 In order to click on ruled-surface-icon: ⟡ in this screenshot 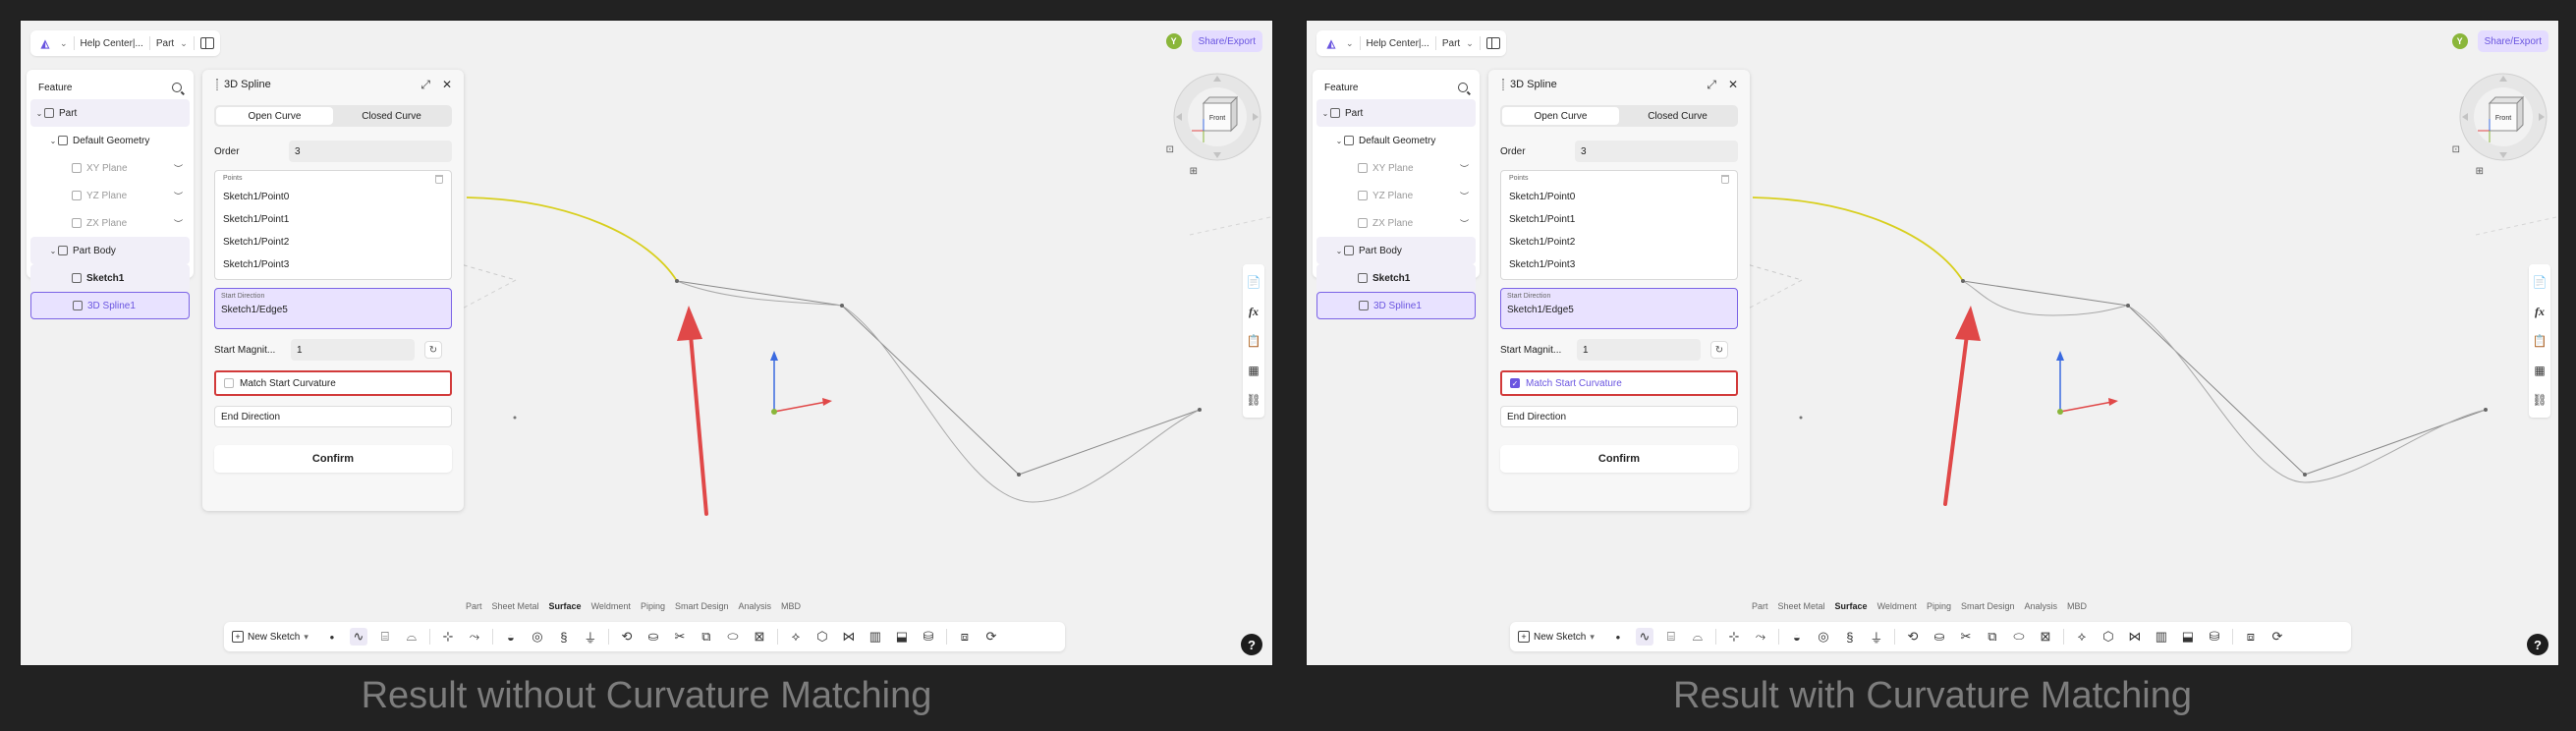, I will do `click(796, 637)`.